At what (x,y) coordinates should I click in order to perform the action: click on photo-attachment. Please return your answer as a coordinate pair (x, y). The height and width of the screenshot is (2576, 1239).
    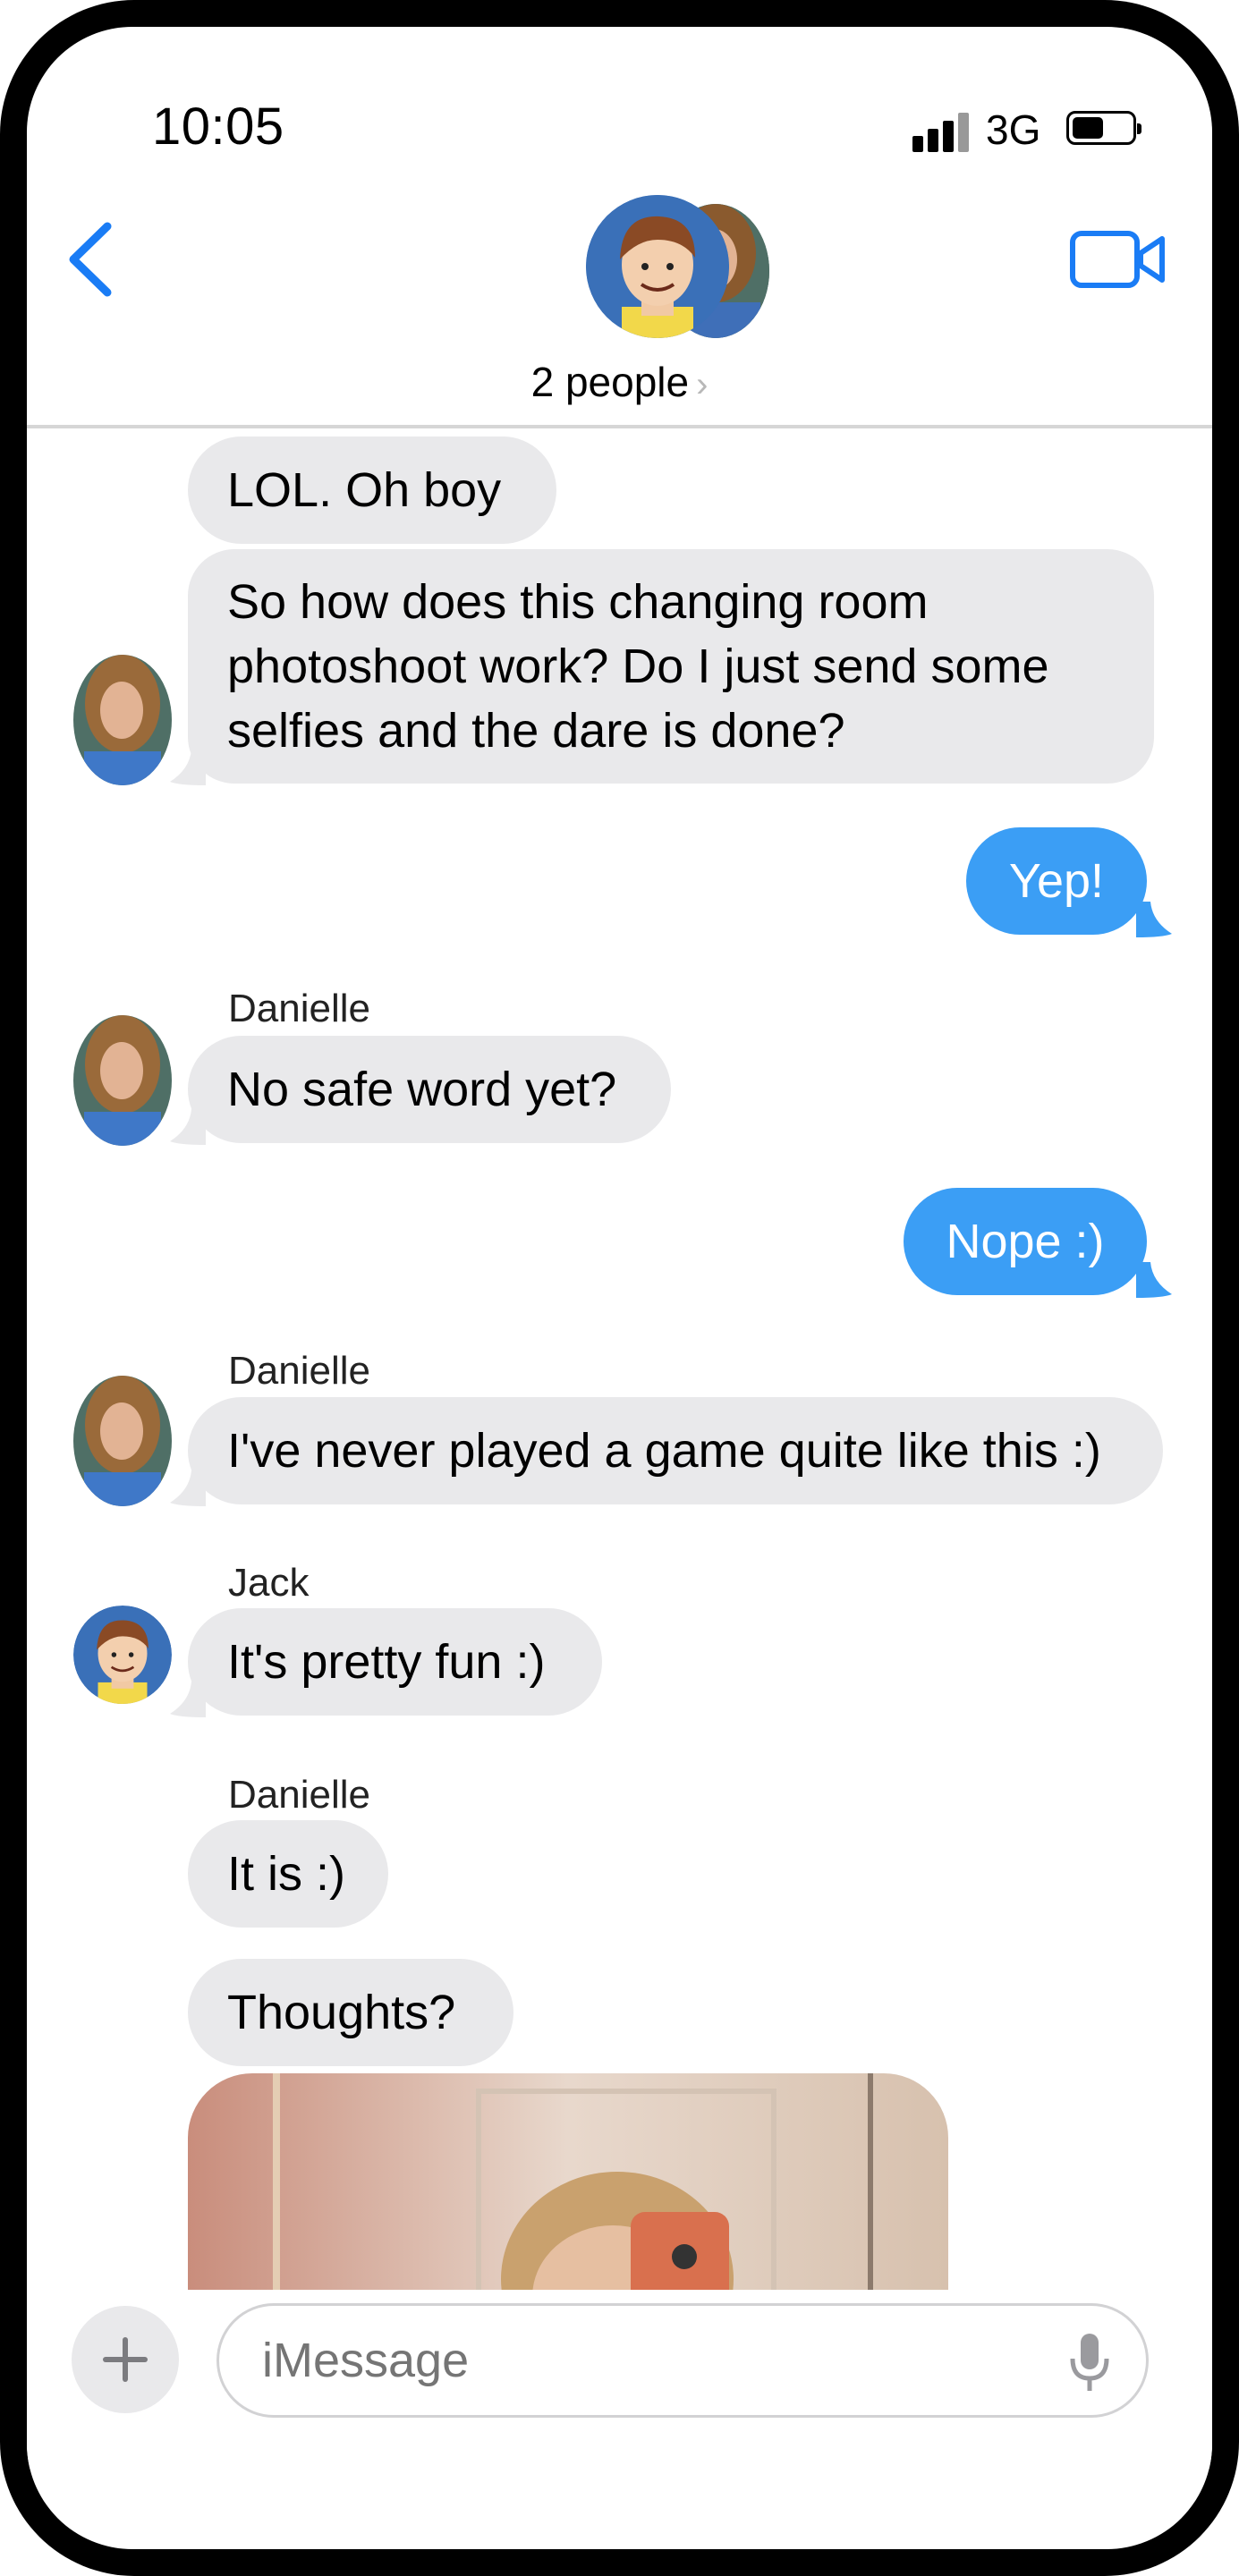
    Looking at the image, I should click on (568, 2194).